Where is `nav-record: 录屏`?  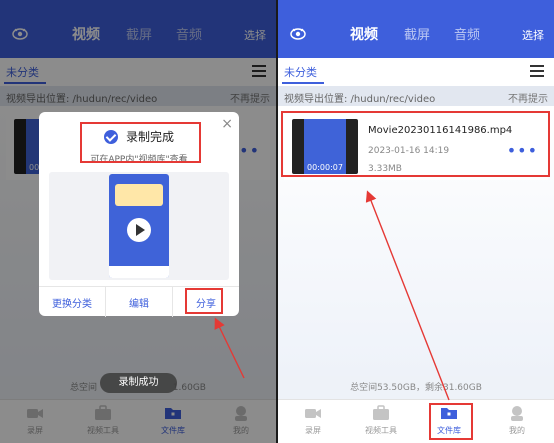 nav-record: 录屏 is located at coordinates (313, 420).